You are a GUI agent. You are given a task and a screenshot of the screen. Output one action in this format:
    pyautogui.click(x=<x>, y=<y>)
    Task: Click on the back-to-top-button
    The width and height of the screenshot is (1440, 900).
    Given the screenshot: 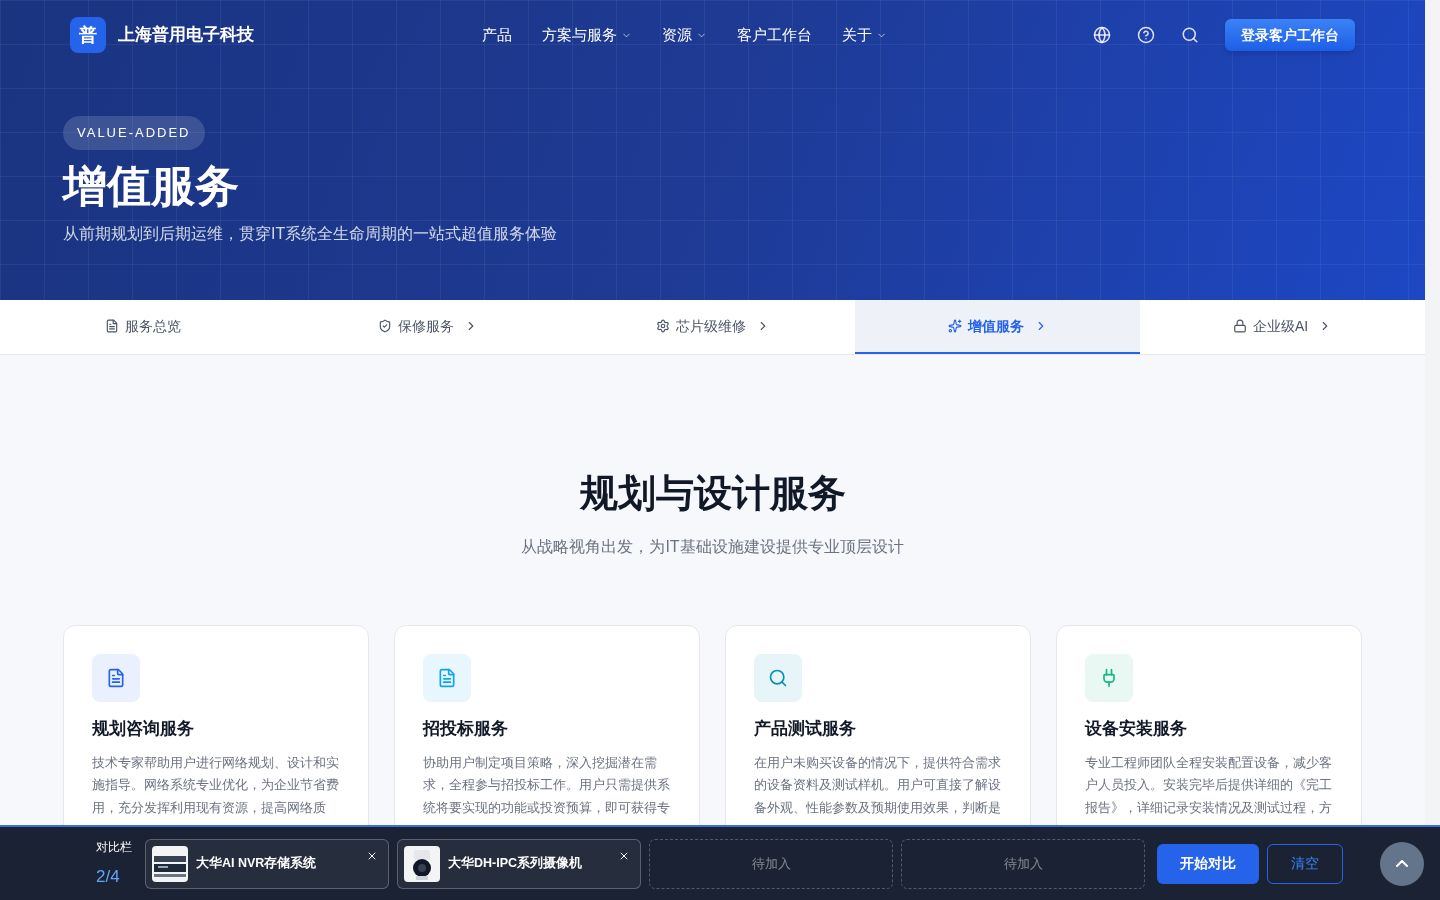 What is the action you would take?
    pyautogui.click(x=1402, y=863)
    